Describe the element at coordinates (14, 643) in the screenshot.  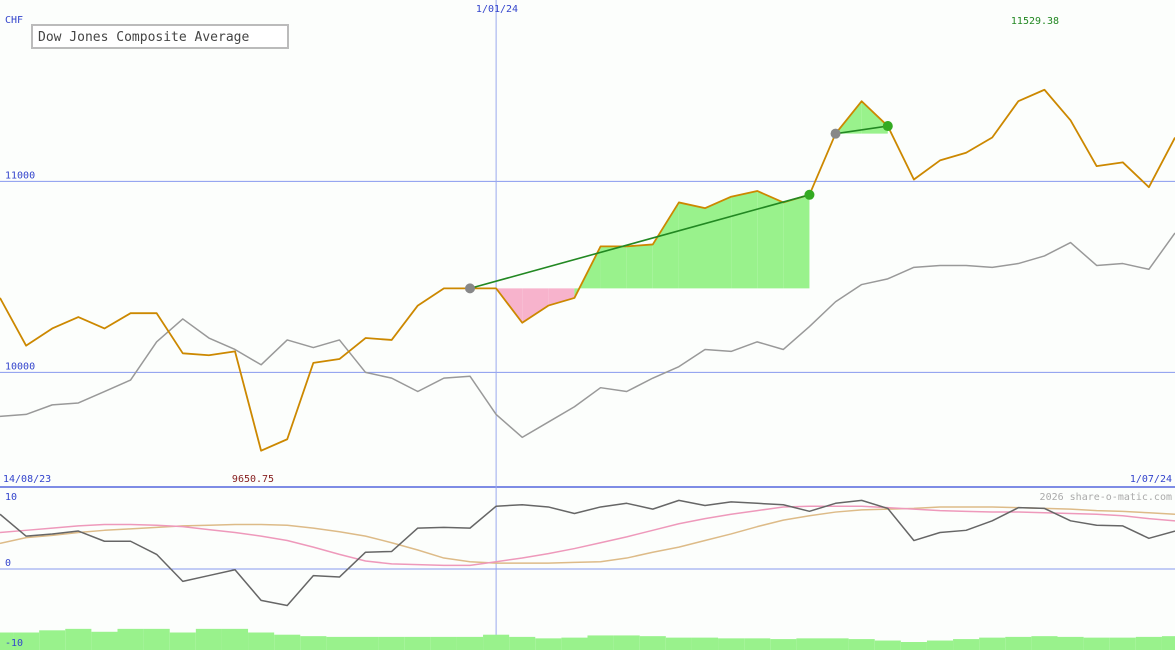
I see `indicator-tick-label-minus-10: -10` at that location.